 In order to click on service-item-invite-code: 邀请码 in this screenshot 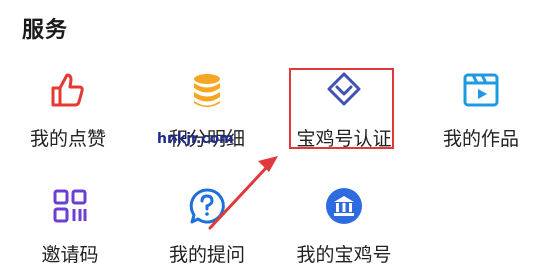, I will do `click(70, 226)`.